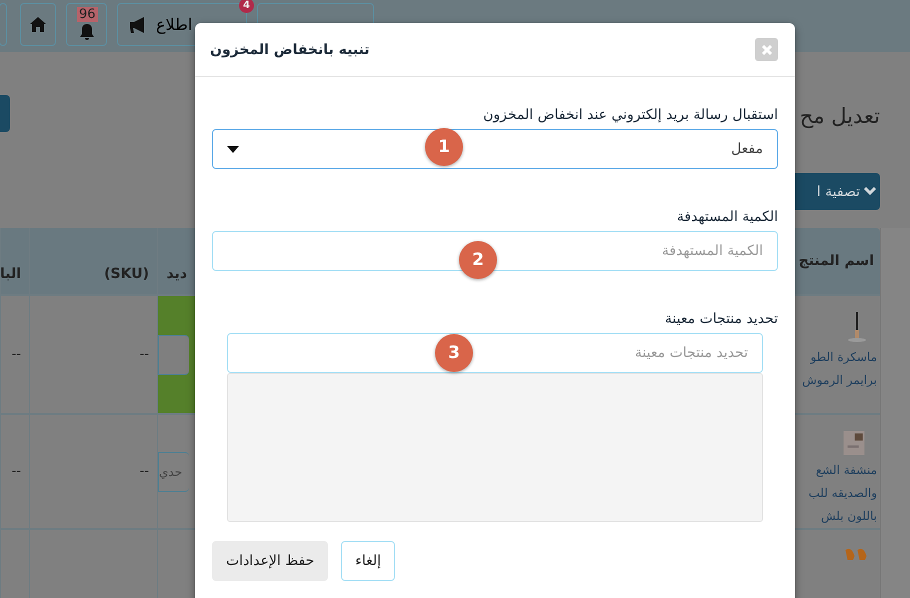 This screenshot has height=598, width=910. I want to click on toolbar-button, so click(3, 24).